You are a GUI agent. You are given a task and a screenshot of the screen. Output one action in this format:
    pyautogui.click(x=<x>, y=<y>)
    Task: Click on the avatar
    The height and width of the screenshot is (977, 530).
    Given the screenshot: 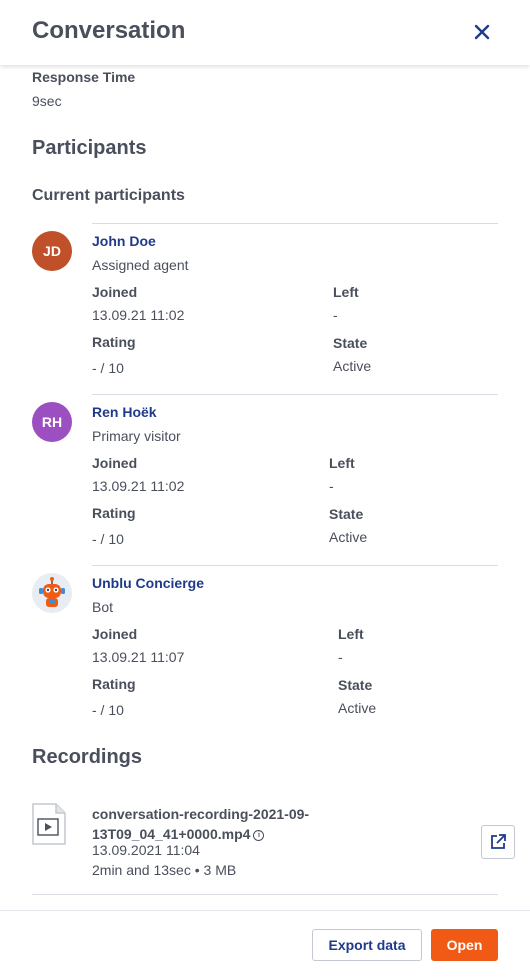 What is the action you would take?
    pyautogui.click(x=52, y=593)
    